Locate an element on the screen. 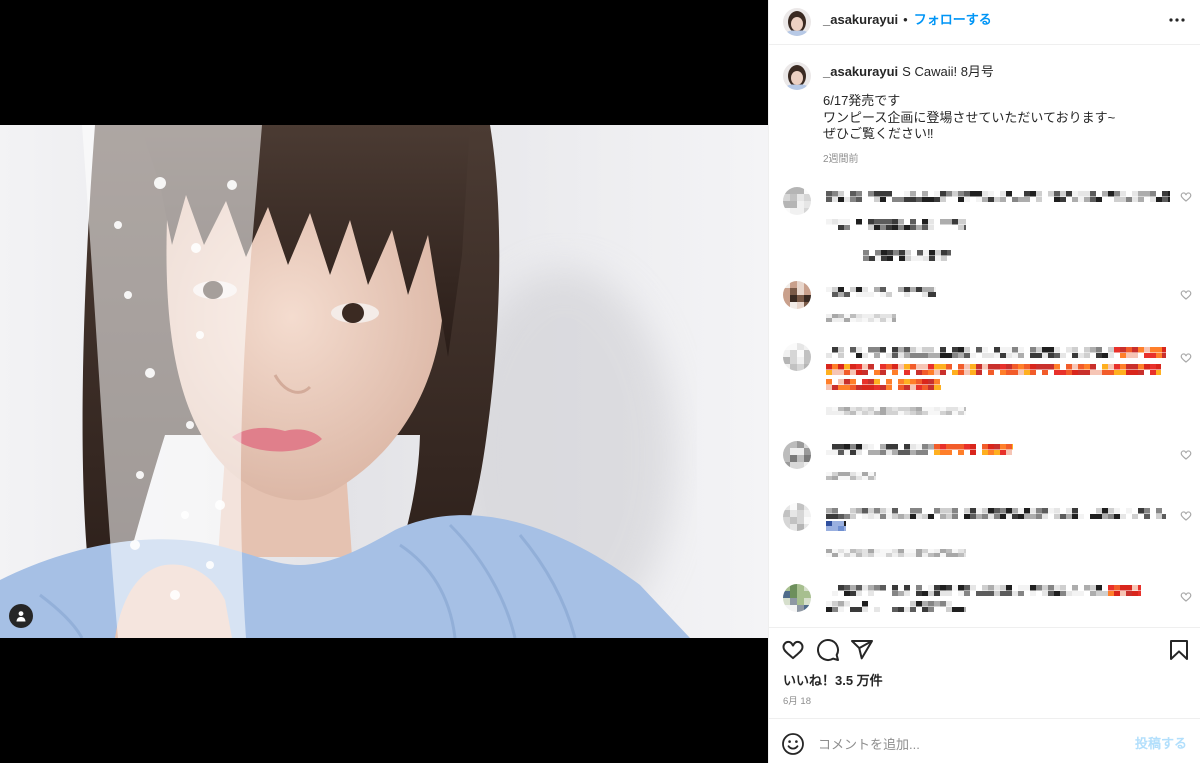 The image size is (1200, 763). more-options-icon is located at coordinates (1177, 20).